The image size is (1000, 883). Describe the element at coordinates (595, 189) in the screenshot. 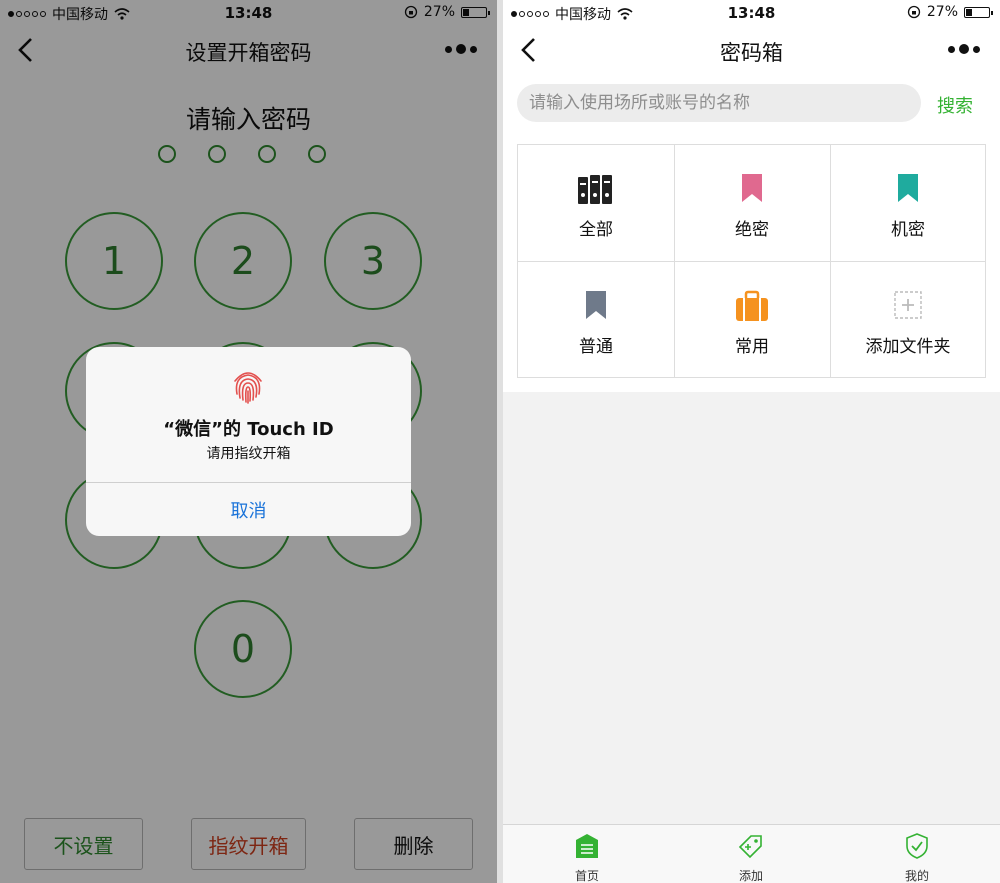

I see `binders-icon` at that location.